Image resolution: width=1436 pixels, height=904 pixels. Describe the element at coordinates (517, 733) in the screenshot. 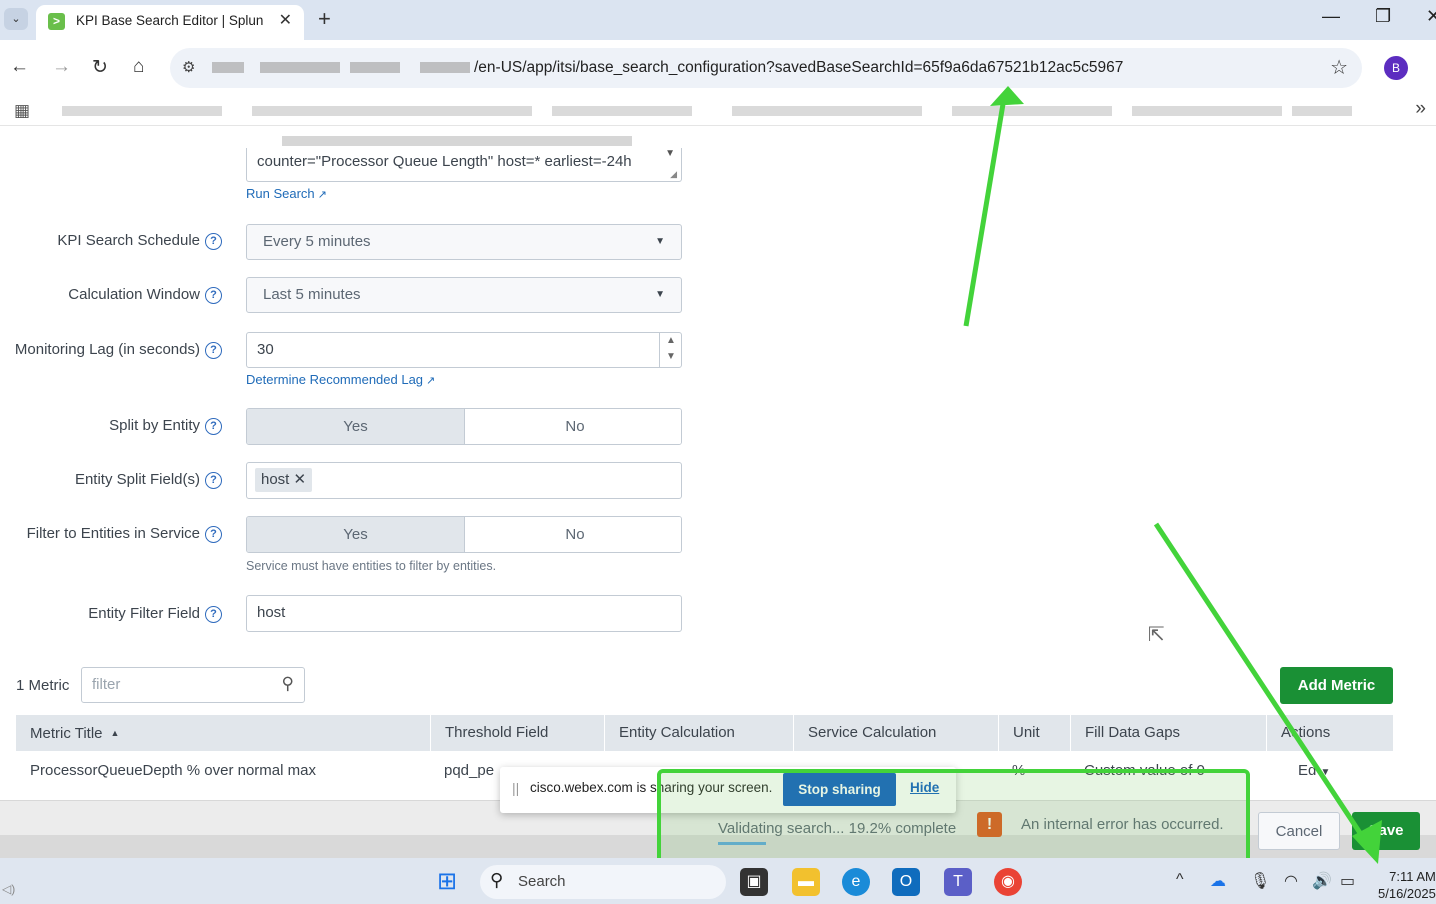

I see `col-threshold-field: Threshold Field` at that location.